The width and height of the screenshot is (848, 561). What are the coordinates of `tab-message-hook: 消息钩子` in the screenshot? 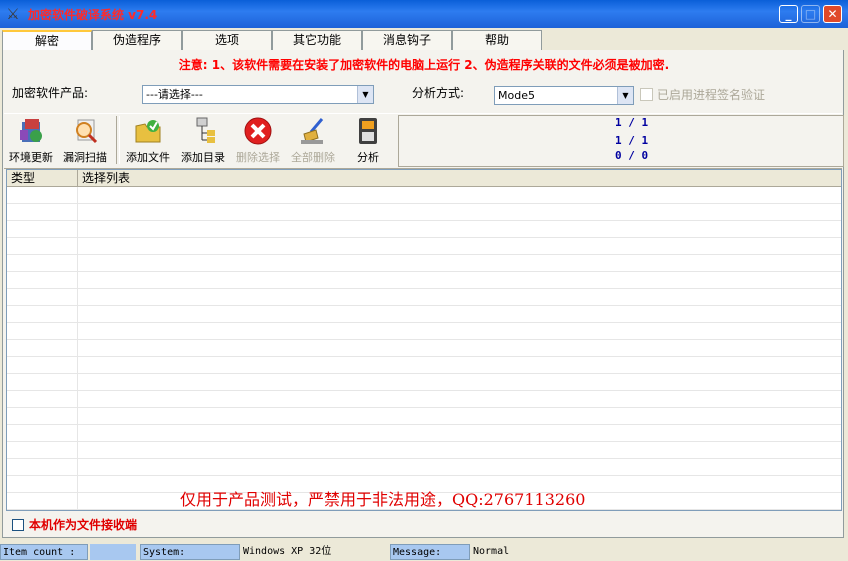 It's located at (407, 40).